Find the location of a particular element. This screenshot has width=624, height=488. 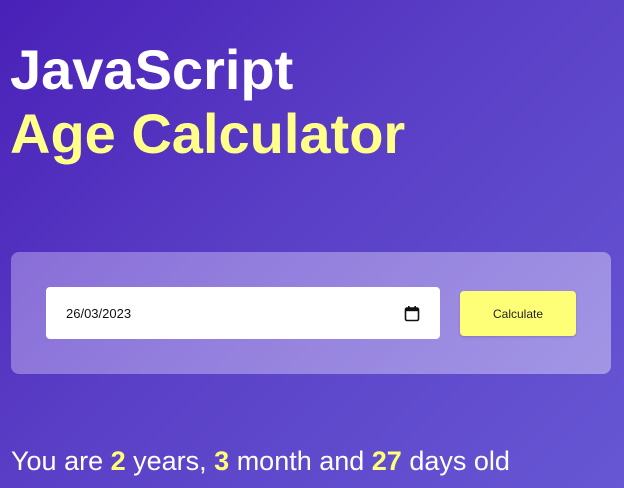

birthdate-input: 26/03/2023 is located at coordinates (243, 313).